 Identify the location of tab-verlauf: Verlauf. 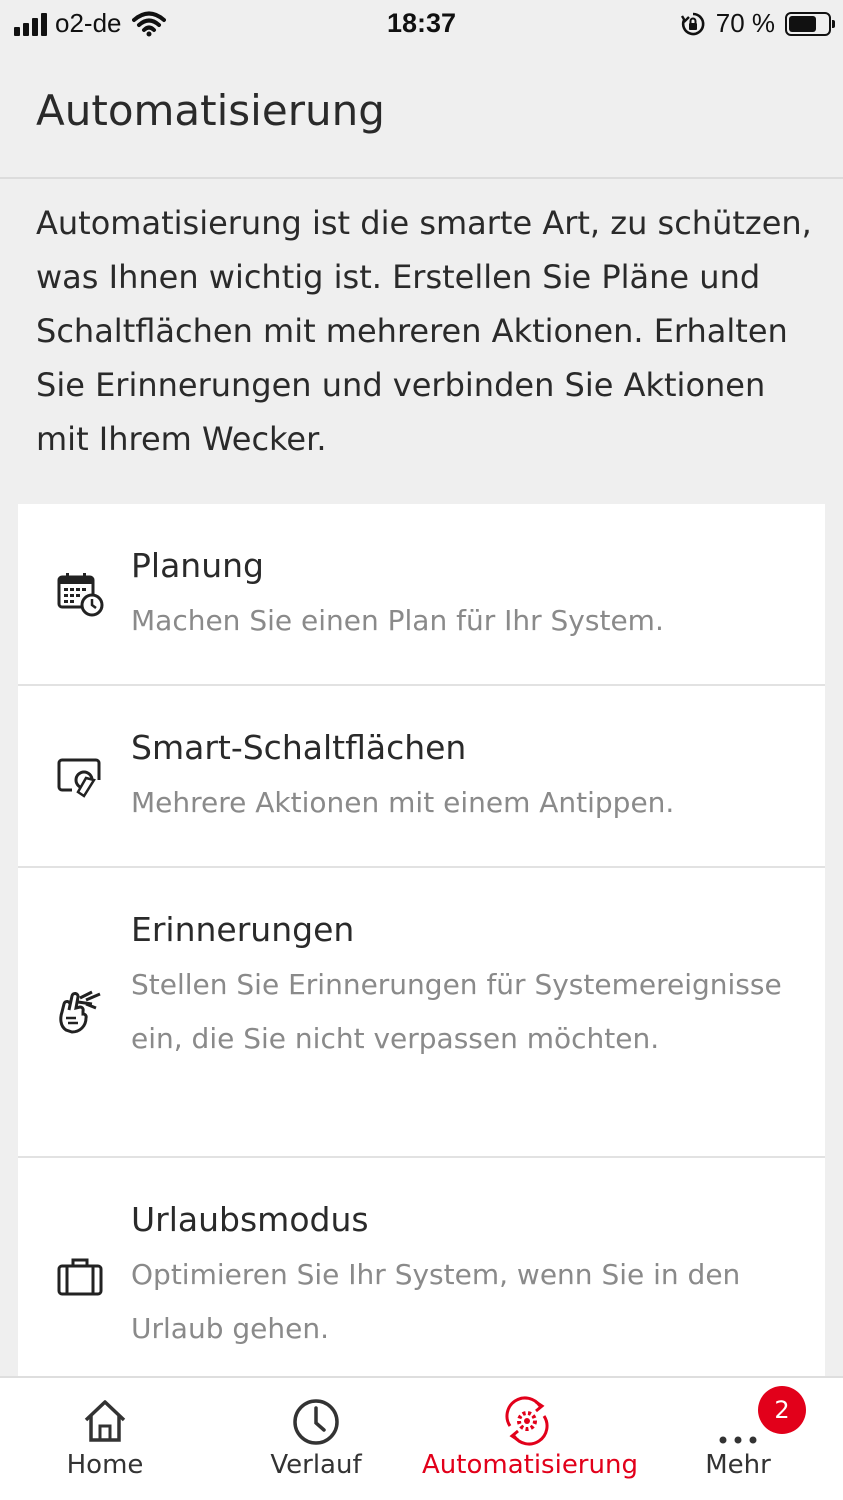
(316, 1439).